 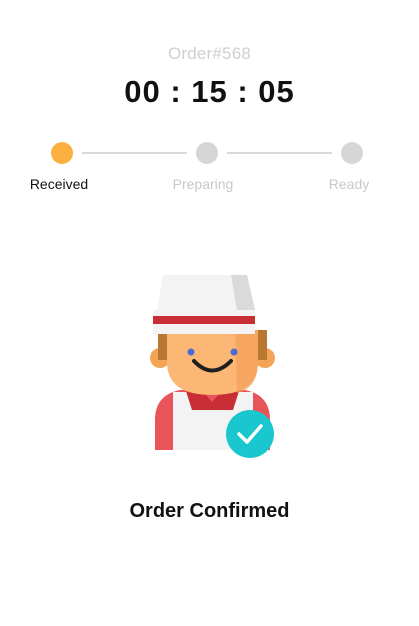 What do you see at coordinates (209, 91) in the screenshot?
I see `order-timer: 00 : 15 : 05` at bounding box center [209, 91].